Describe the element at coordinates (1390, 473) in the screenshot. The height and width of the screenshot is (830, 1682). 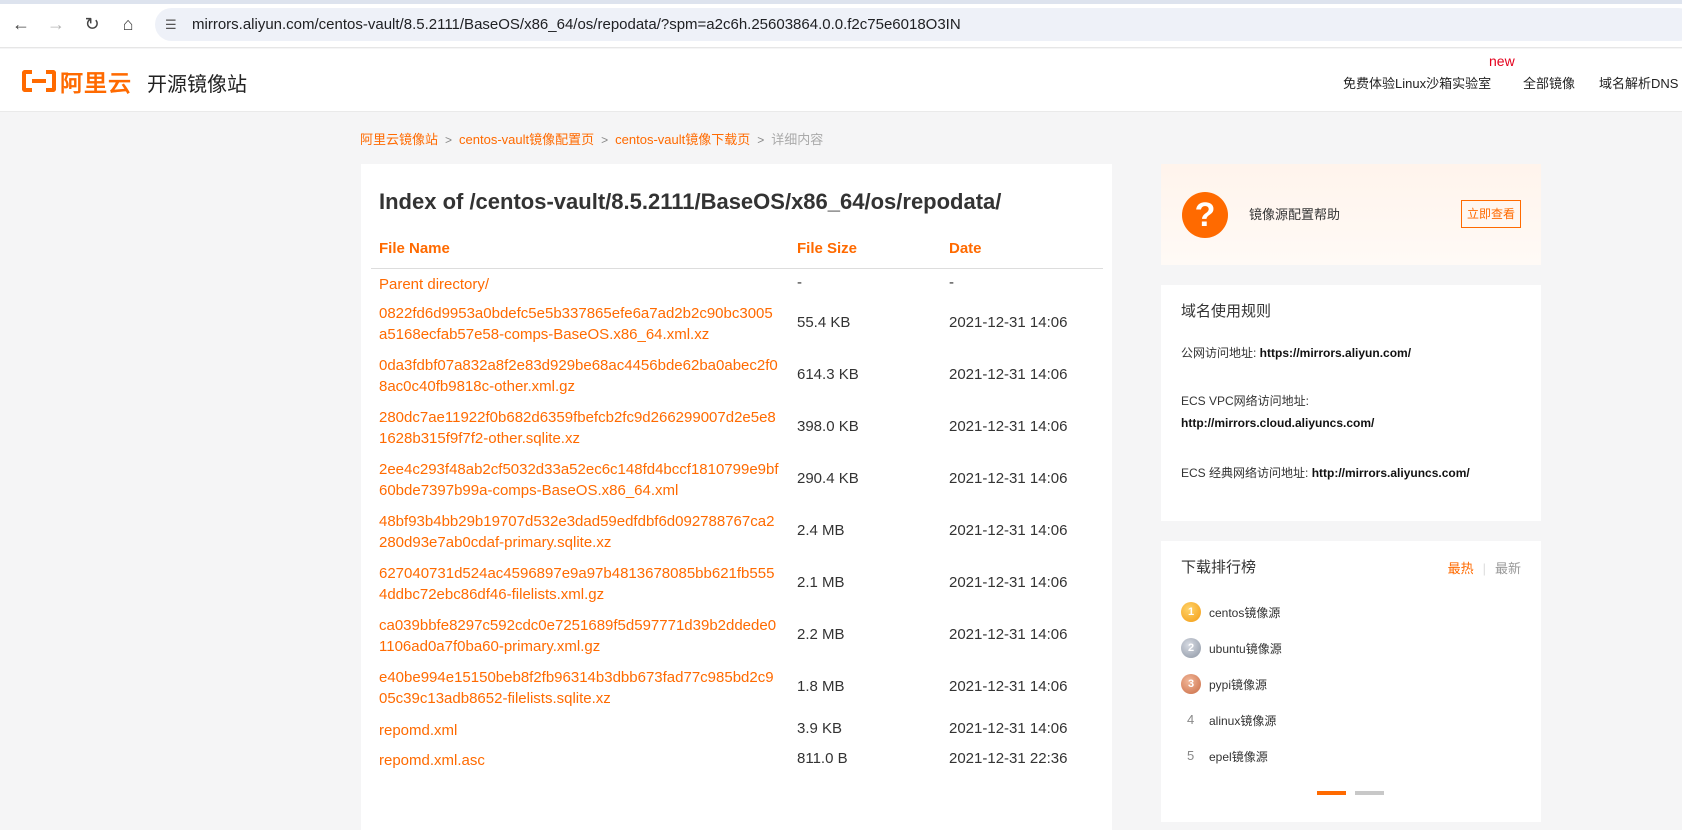
I see `classic-address-url: http://mirrors.aliyuncs.com/` at that location.